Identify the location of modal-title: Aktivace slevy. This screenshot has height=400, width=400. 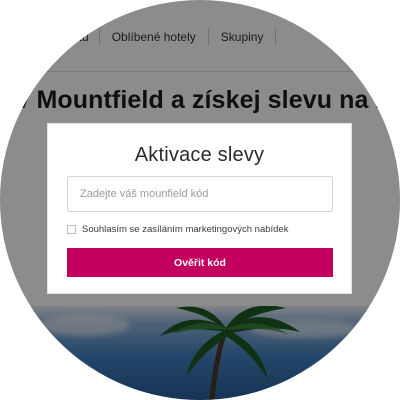
(199, 155).